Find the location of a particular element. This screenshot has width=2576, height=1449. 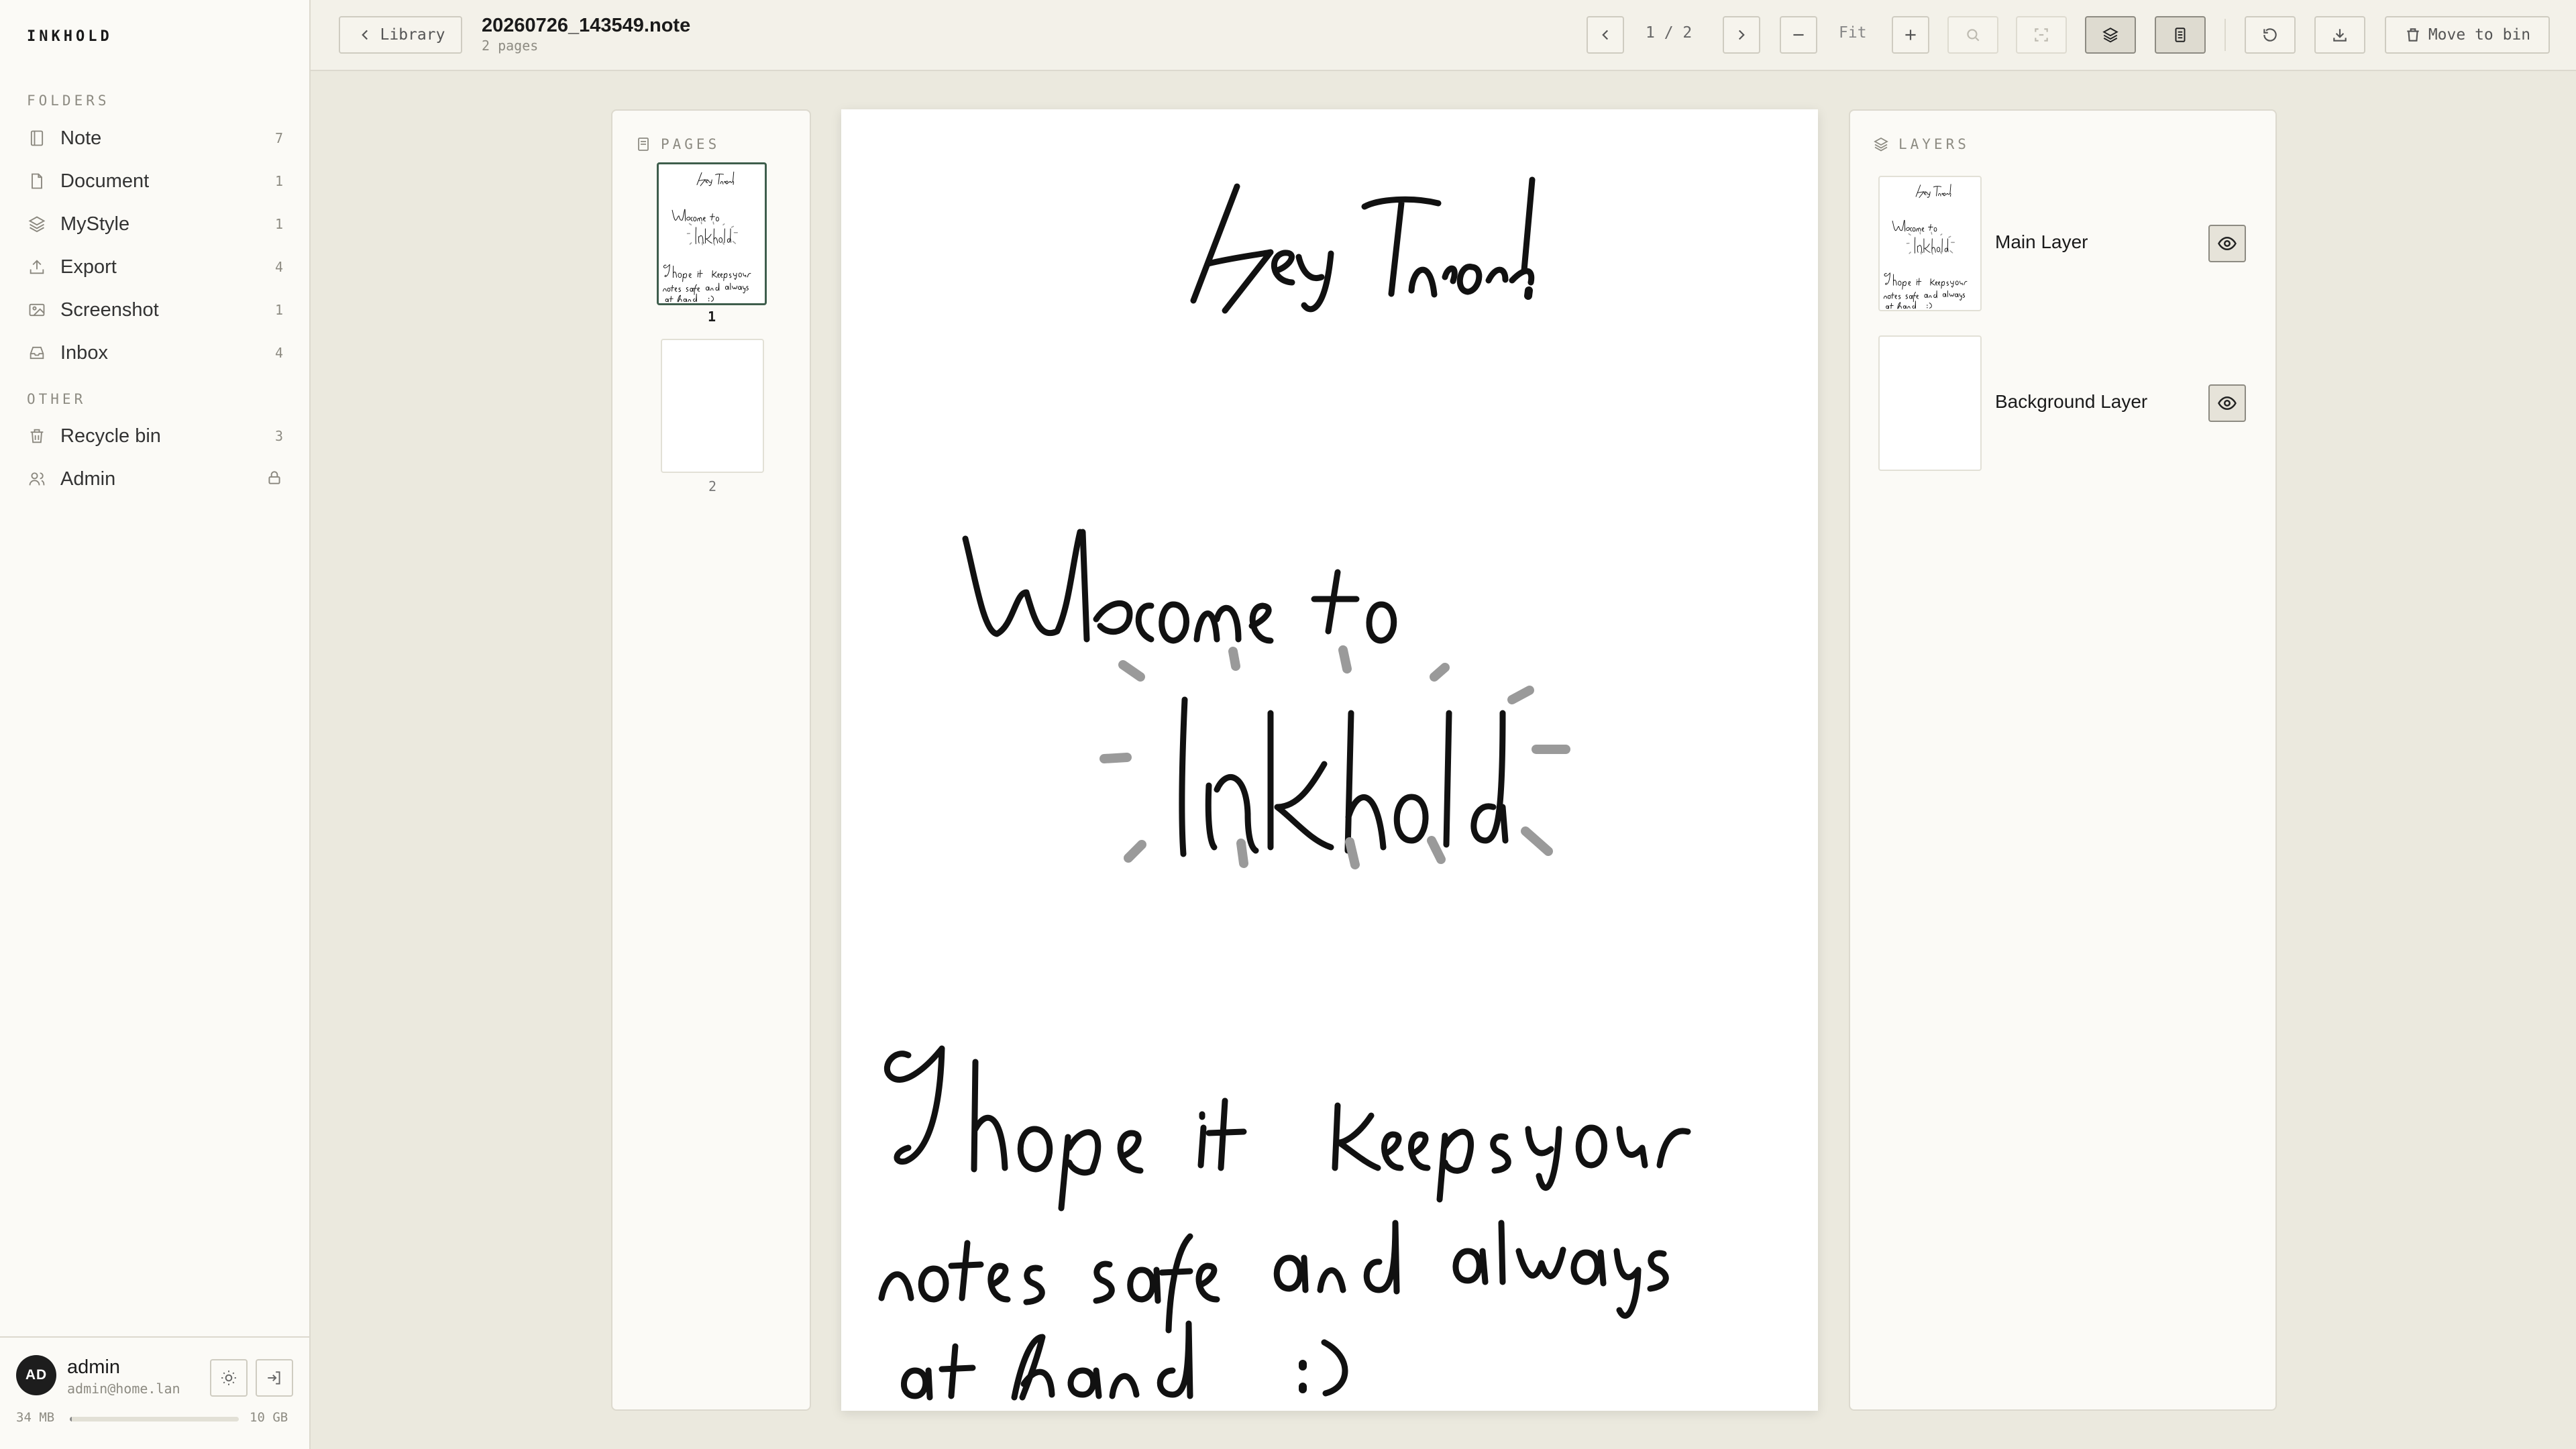

refresh-button is located at coordinates (2270, 35).